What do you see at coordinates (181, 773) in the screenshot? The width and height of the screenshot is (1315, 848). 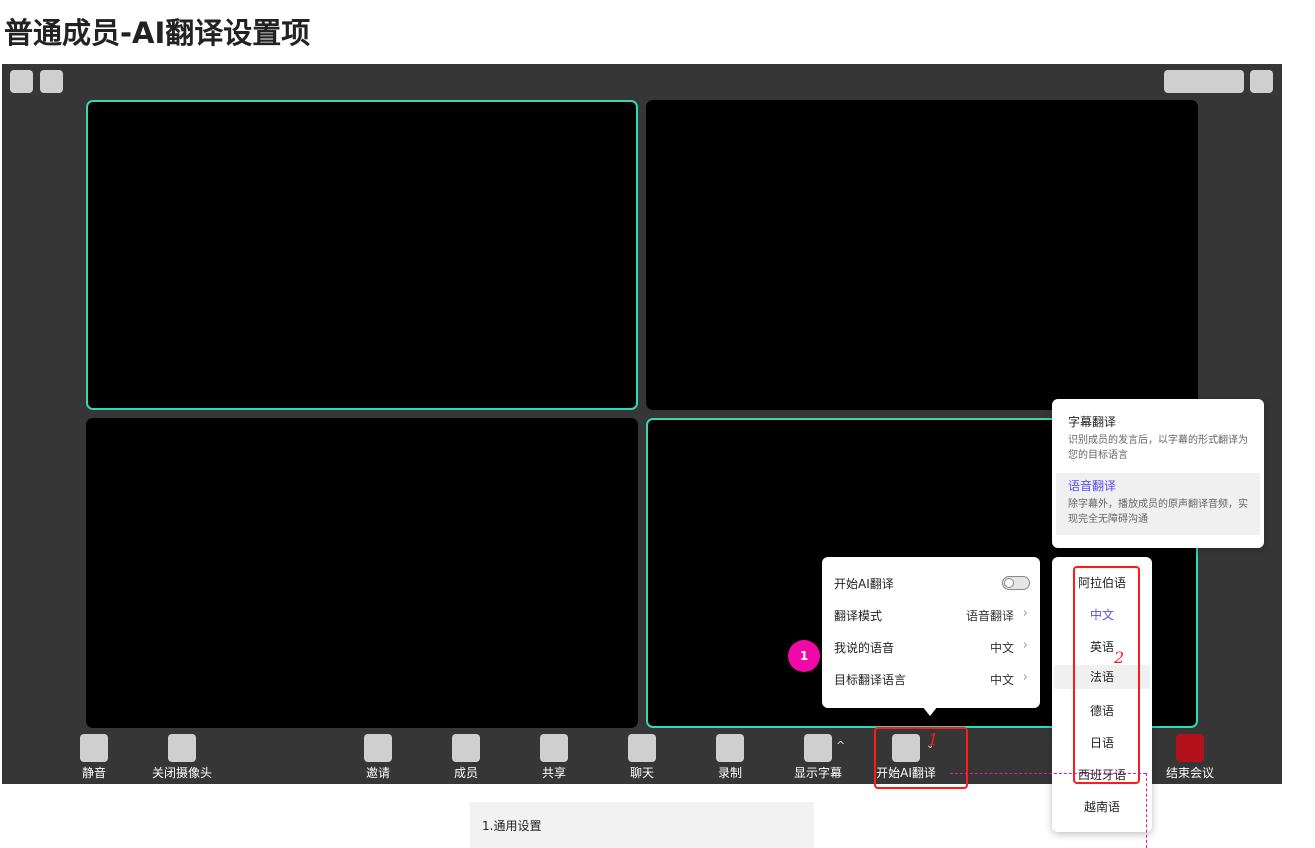 I see `camera-off-label: 关闭摄像头` at bounding box center [181, 773].